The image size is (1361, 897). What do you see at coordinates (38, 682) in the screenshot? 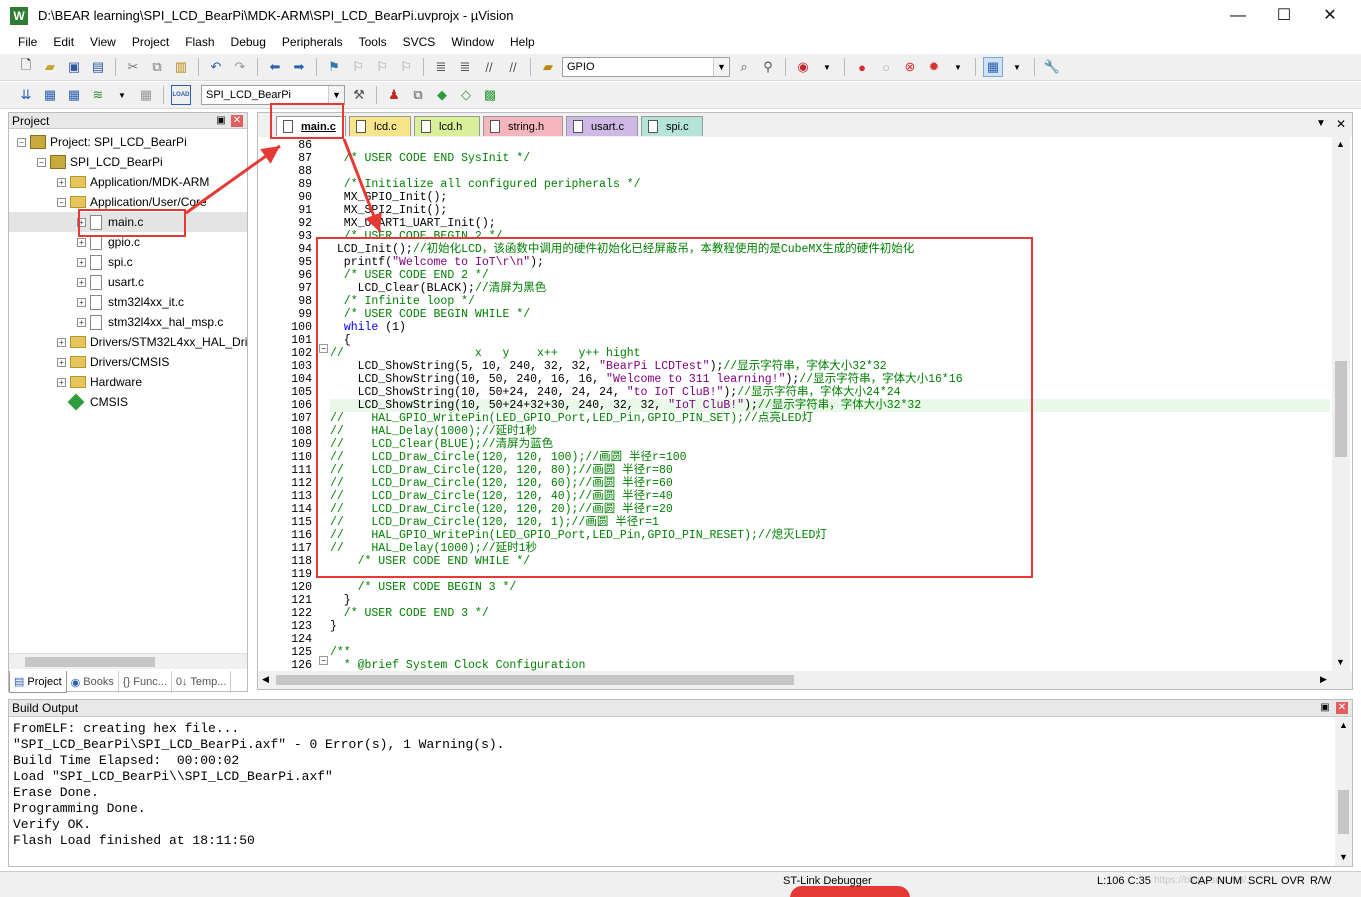
I see `tab-project: ▤ Project` at bounding box center [38, 682].